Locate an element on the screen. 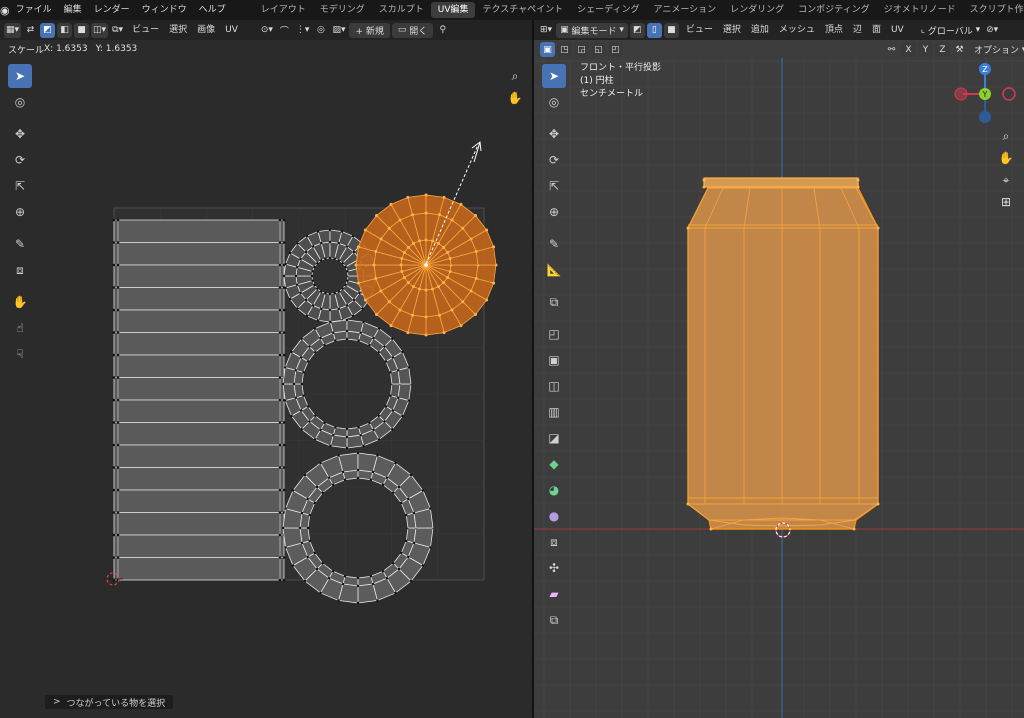  cylinder-body is located at coordinates (783, 354).